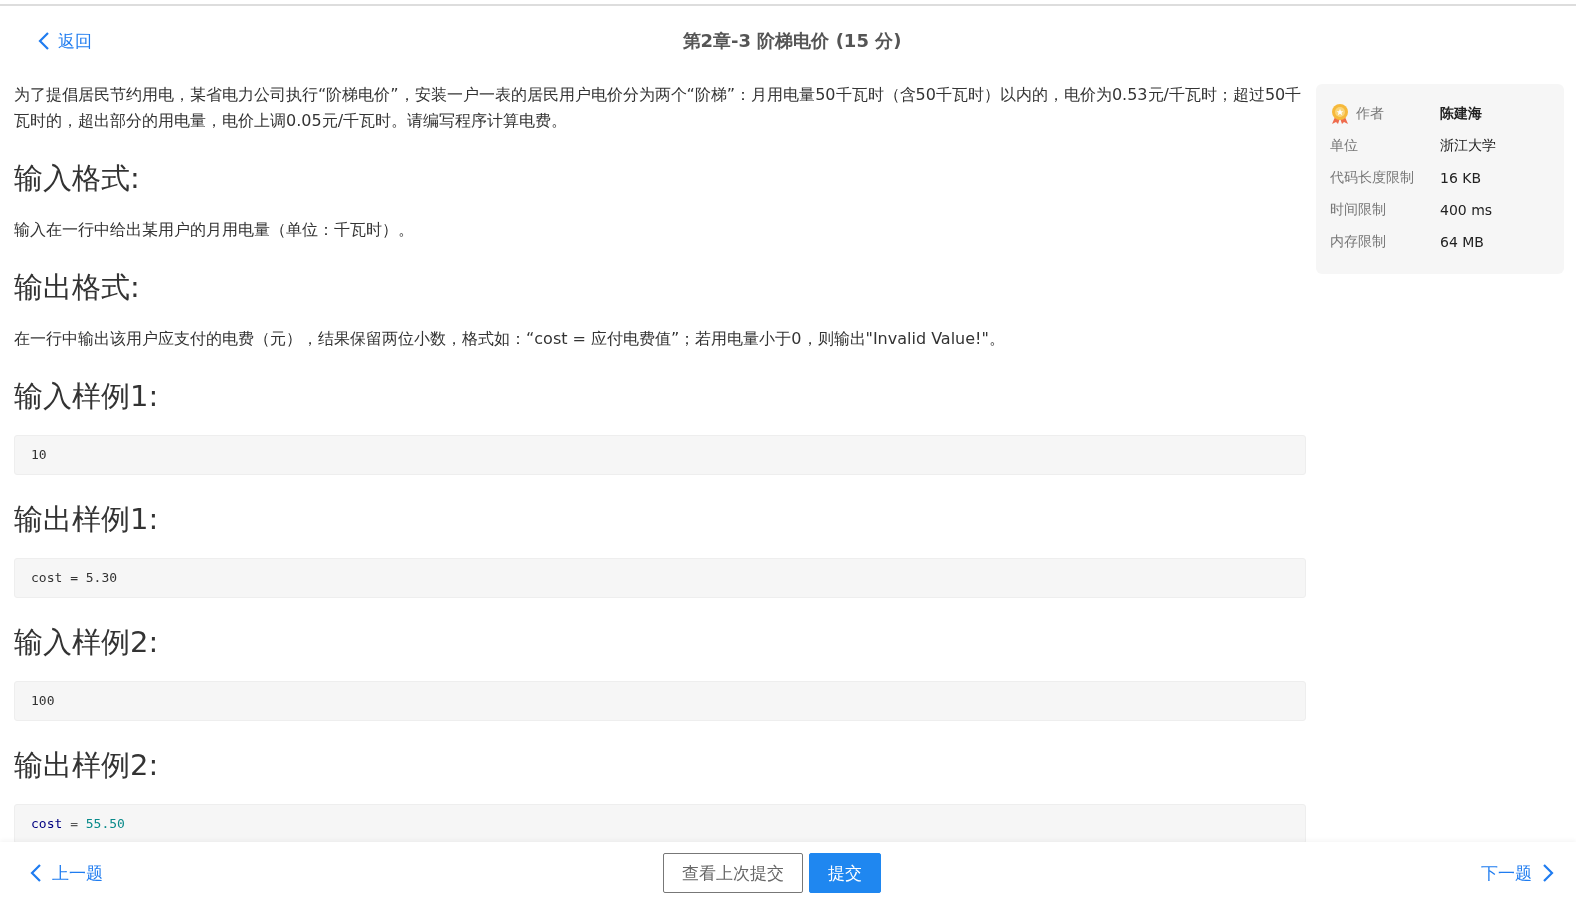  Describe the element at coordinates (1461, 178) in the screenshot. I see `info-value: 16 KB` at that location.